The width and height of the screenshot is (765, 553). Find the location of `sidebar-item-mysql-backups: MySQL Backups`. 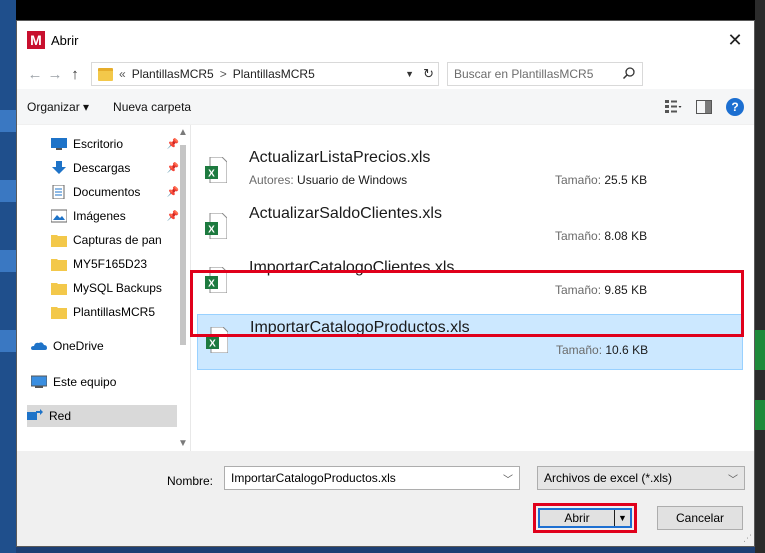

sidebar-item-mysql-backups: MySQL Backups is located at coordinates (116, 288).